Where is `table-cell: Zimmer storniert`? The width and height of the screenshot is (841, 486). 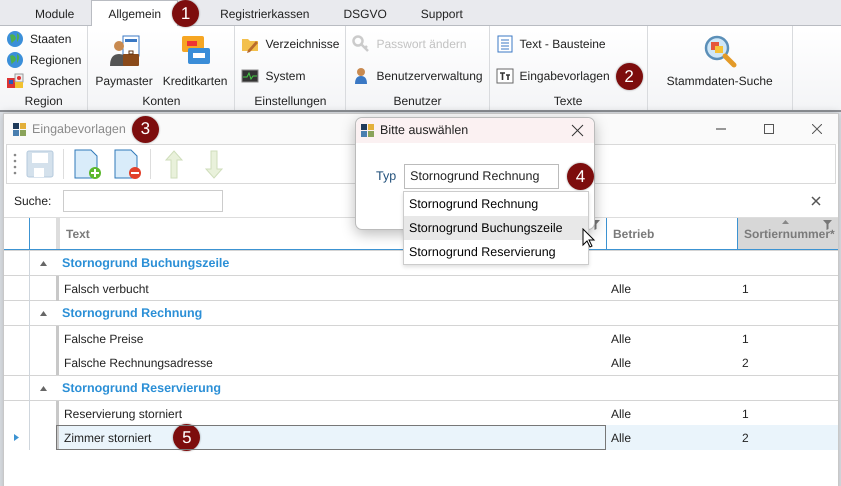 table-cell: Zimmer storniert is located at coordinates (108, 437).